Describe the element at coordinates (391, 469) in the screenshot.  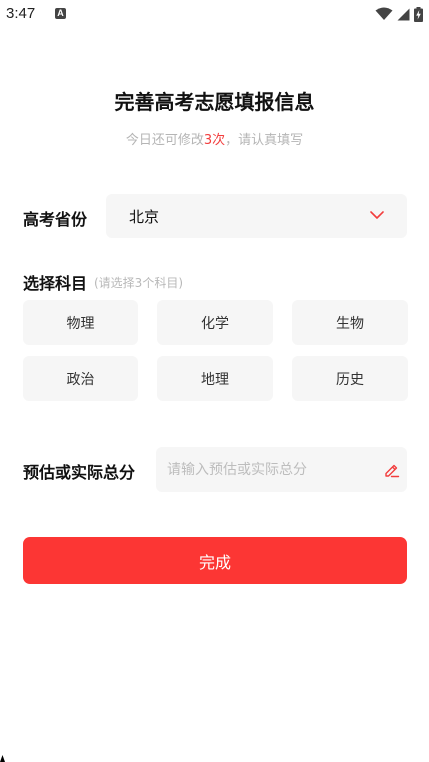
I see `edit-pencil-icon` at that location.